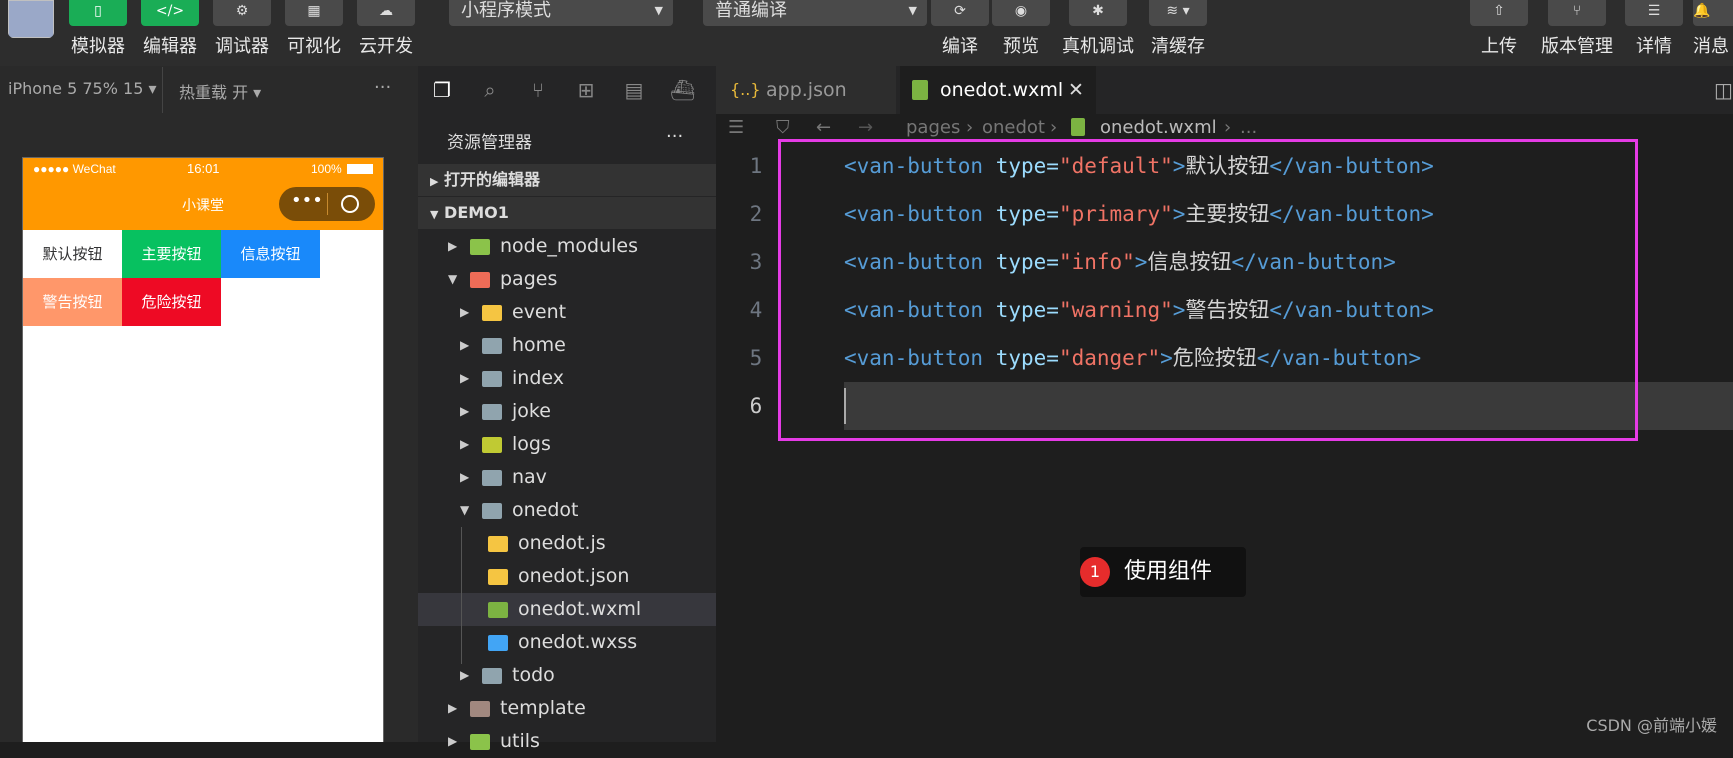  What do you see at coordinates (203, 169) in the screenshot?
I see `phone-status-bar: ●●●●● WeChat 16:01 100%` at bounding box center [203, 169].